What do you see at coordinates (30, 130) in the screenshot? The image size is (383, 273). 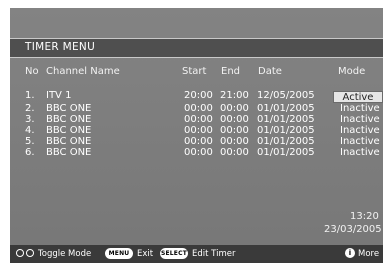 I see `row-no: 4.` at bounding box center [30, 130].